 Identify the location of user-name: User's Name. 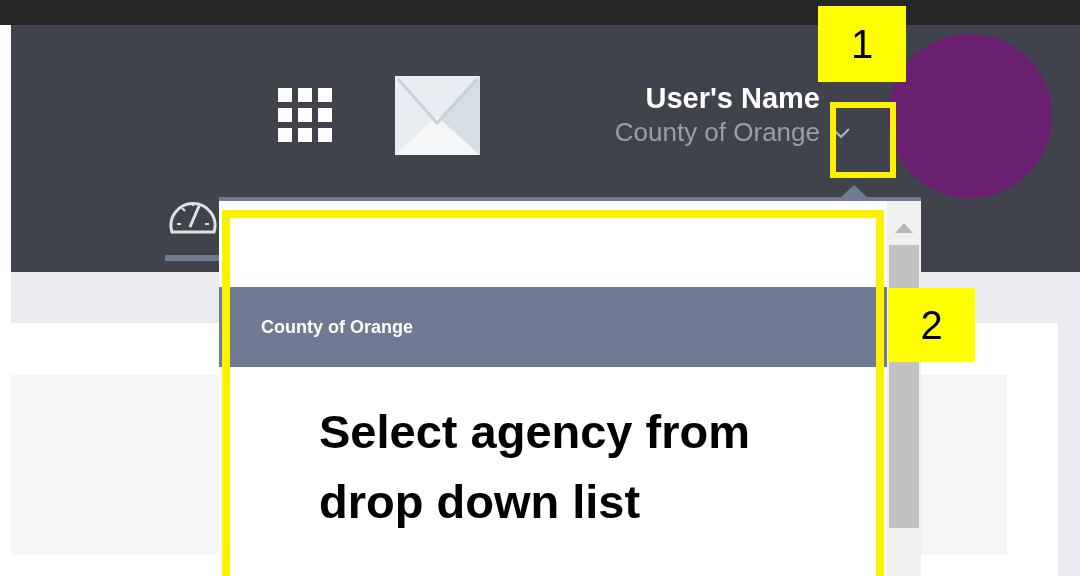
(732, 98).